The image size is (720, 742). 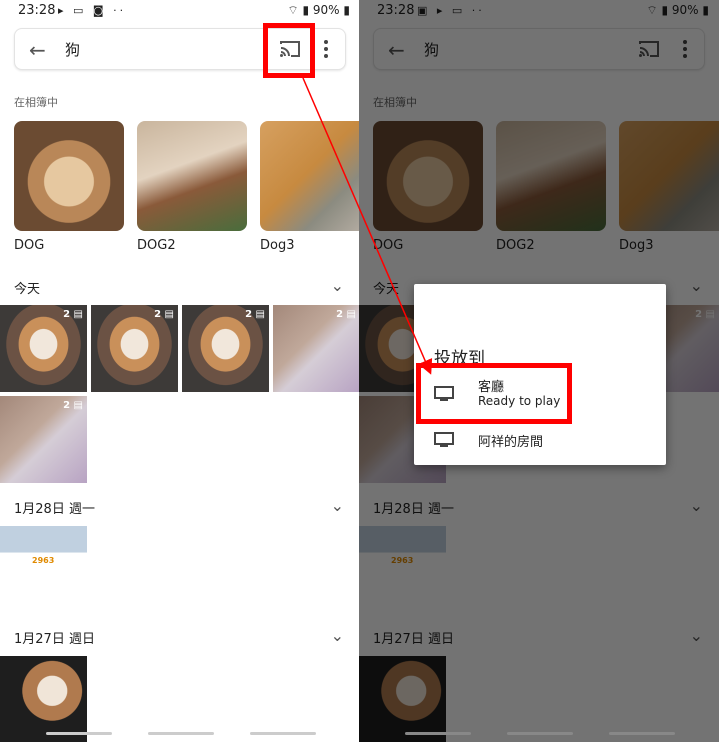 What do you see at coordinates (37, 50) in the screenshot?
I see `back-arrow-icon: ←` at bounding box center [37, 50].